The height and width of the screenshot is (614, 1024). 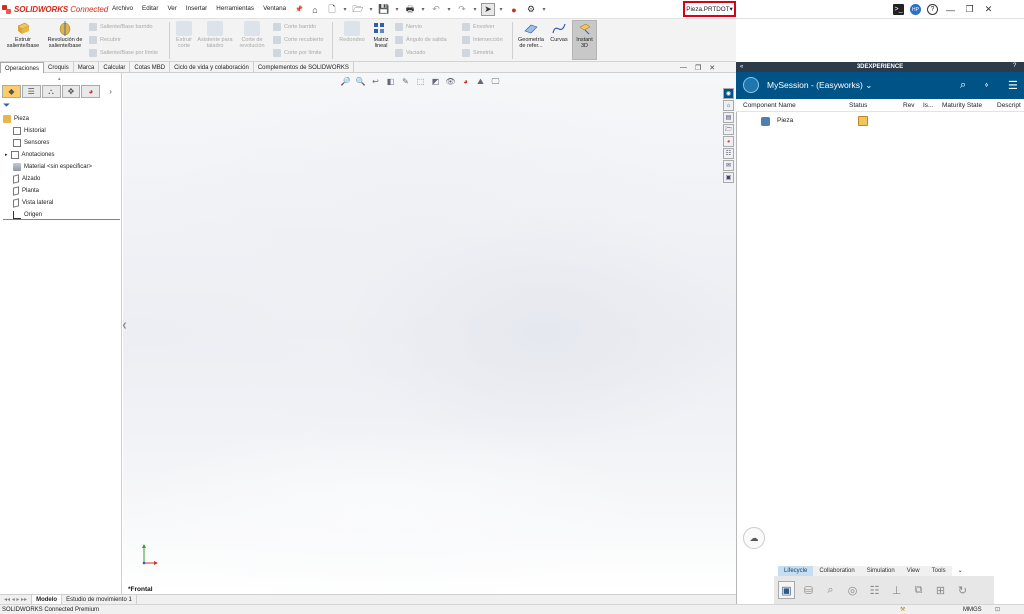 What do you see at coordinates (462, 9) in the screenshot?
I see `redo-icon: ↷` at bounding box center [462, 9].